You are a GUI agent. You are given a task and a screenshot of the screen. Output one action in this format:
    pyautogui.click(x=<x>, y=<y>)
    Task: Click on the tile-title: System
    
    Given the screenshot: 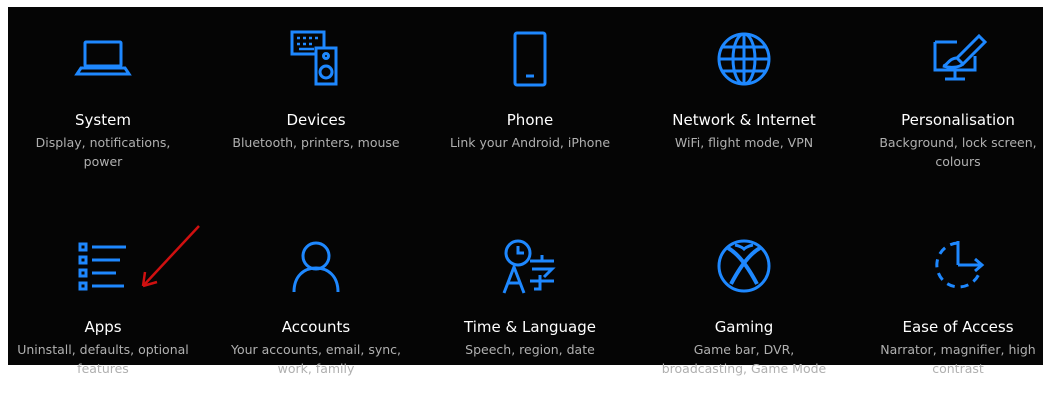 What is the action you would take?
    pyautogui.click(x=103, y=120)
    